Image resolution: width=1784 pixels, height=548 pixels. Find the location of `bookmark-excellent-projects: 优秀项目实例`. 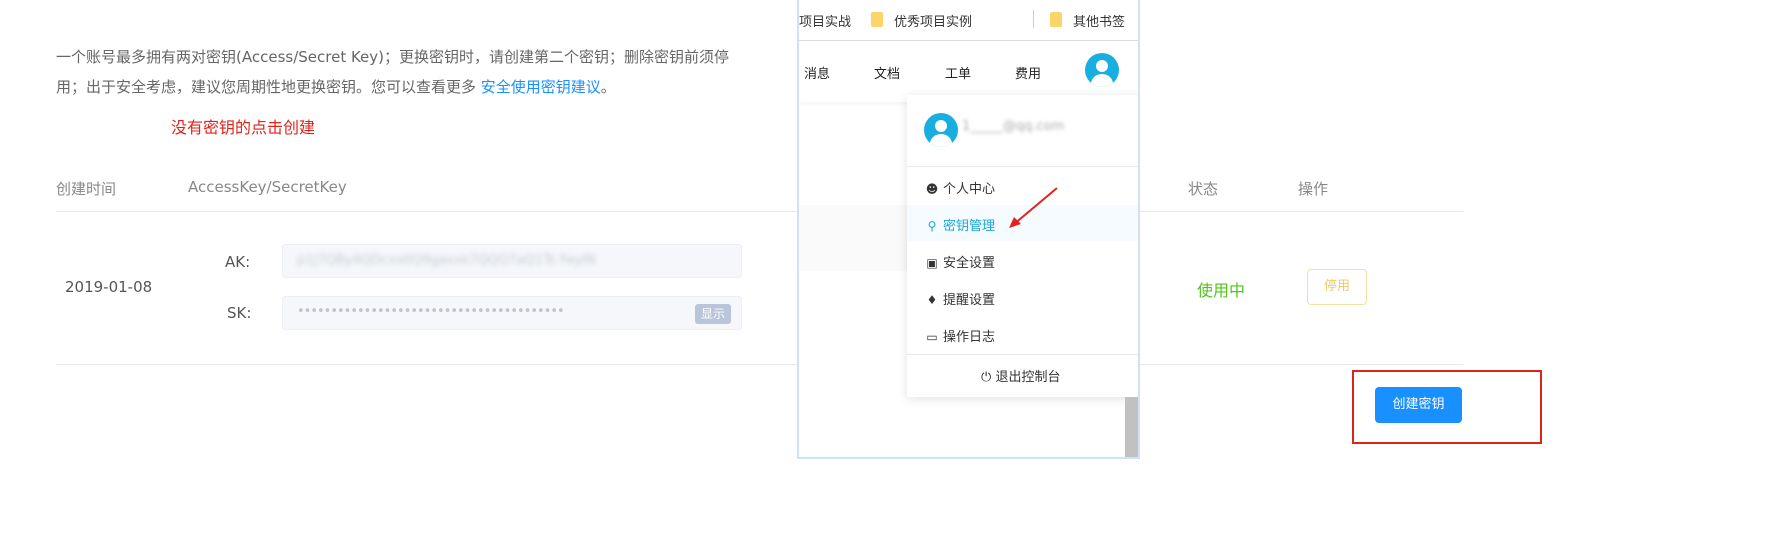

bookmark-excellent-projects: 优秀项目实例 is located at coordinates (933, 20).